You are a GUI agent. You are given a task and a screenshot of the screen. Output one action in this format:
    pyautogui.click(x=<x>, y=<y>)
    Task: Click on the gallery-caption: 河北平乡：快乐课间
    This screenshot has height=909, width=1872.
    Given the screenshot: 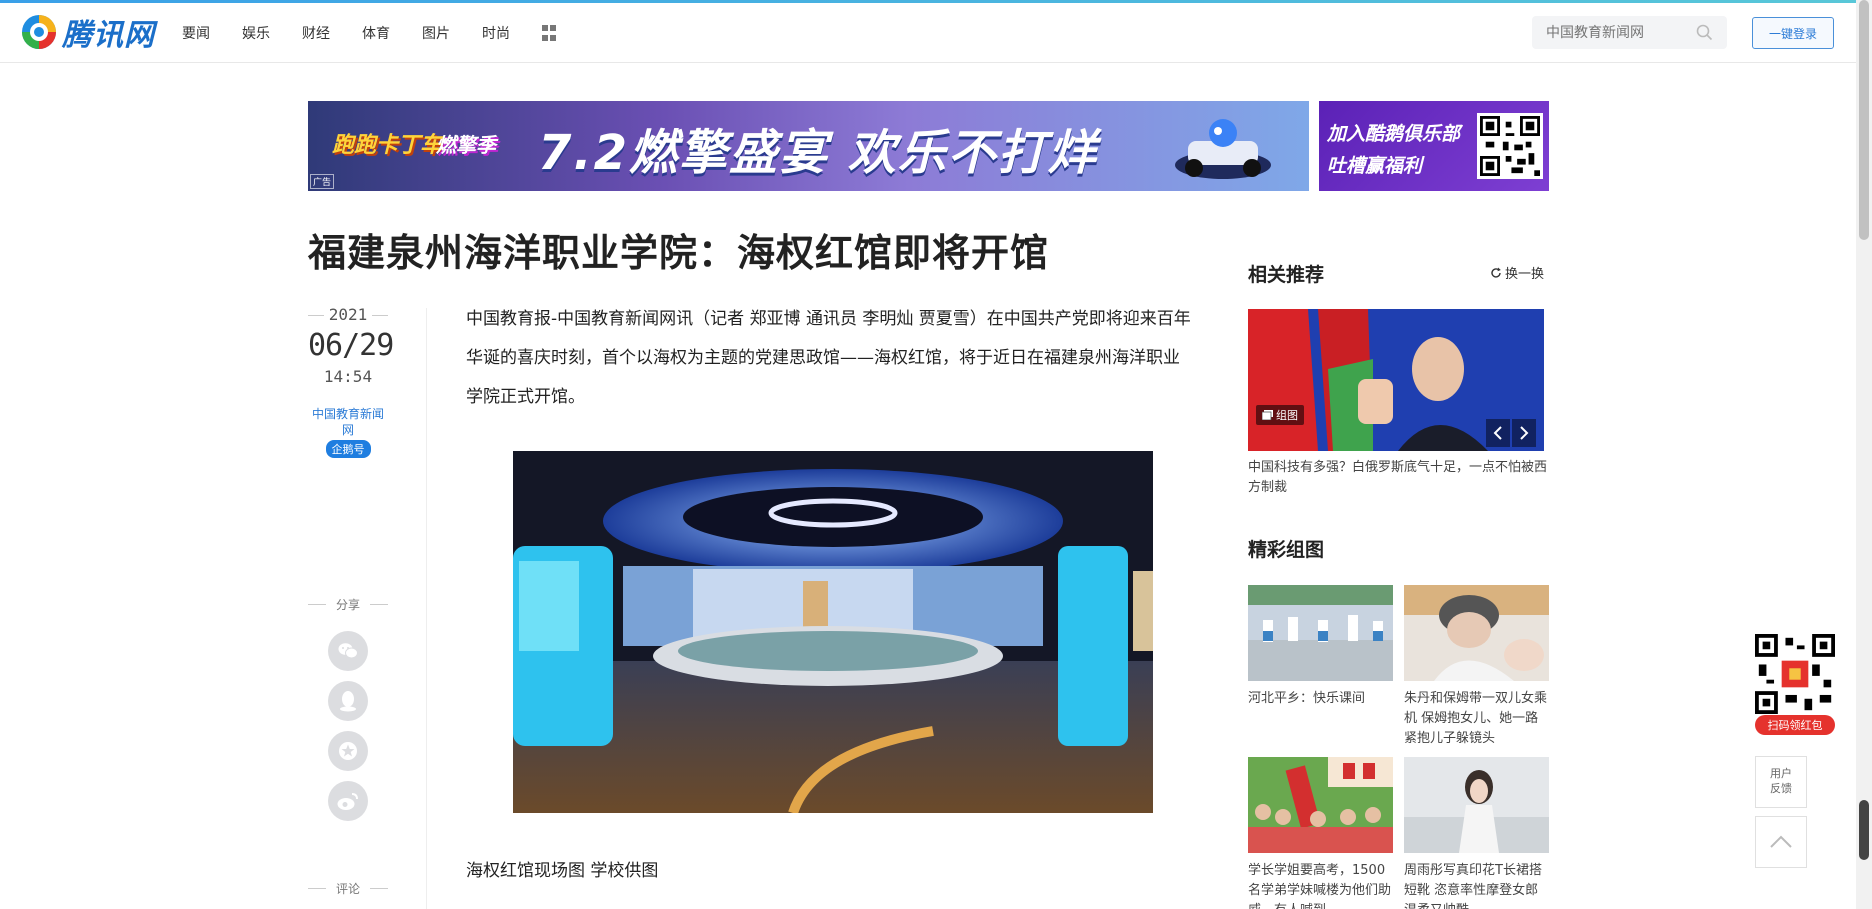 What is the action you would take?
    pyautogui.click(x=1307, y=698)
    